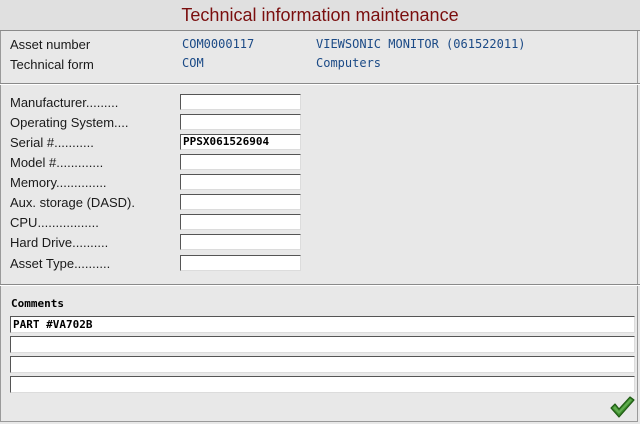 This screenshot has width=640, height=424. Describe the element at coordinates (52, 64) in the screenshot. I see `technical-form-label: Technical form` at that location.